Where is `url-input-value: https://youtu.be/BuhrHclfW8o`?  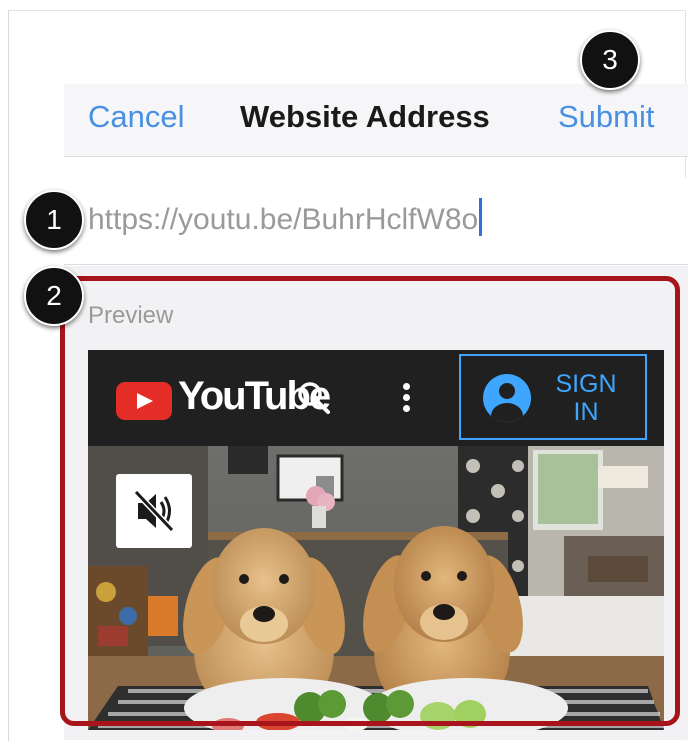 url-input-value: https://youtu.be/BuhrHclfW8o is located at coordinates (283, 219).